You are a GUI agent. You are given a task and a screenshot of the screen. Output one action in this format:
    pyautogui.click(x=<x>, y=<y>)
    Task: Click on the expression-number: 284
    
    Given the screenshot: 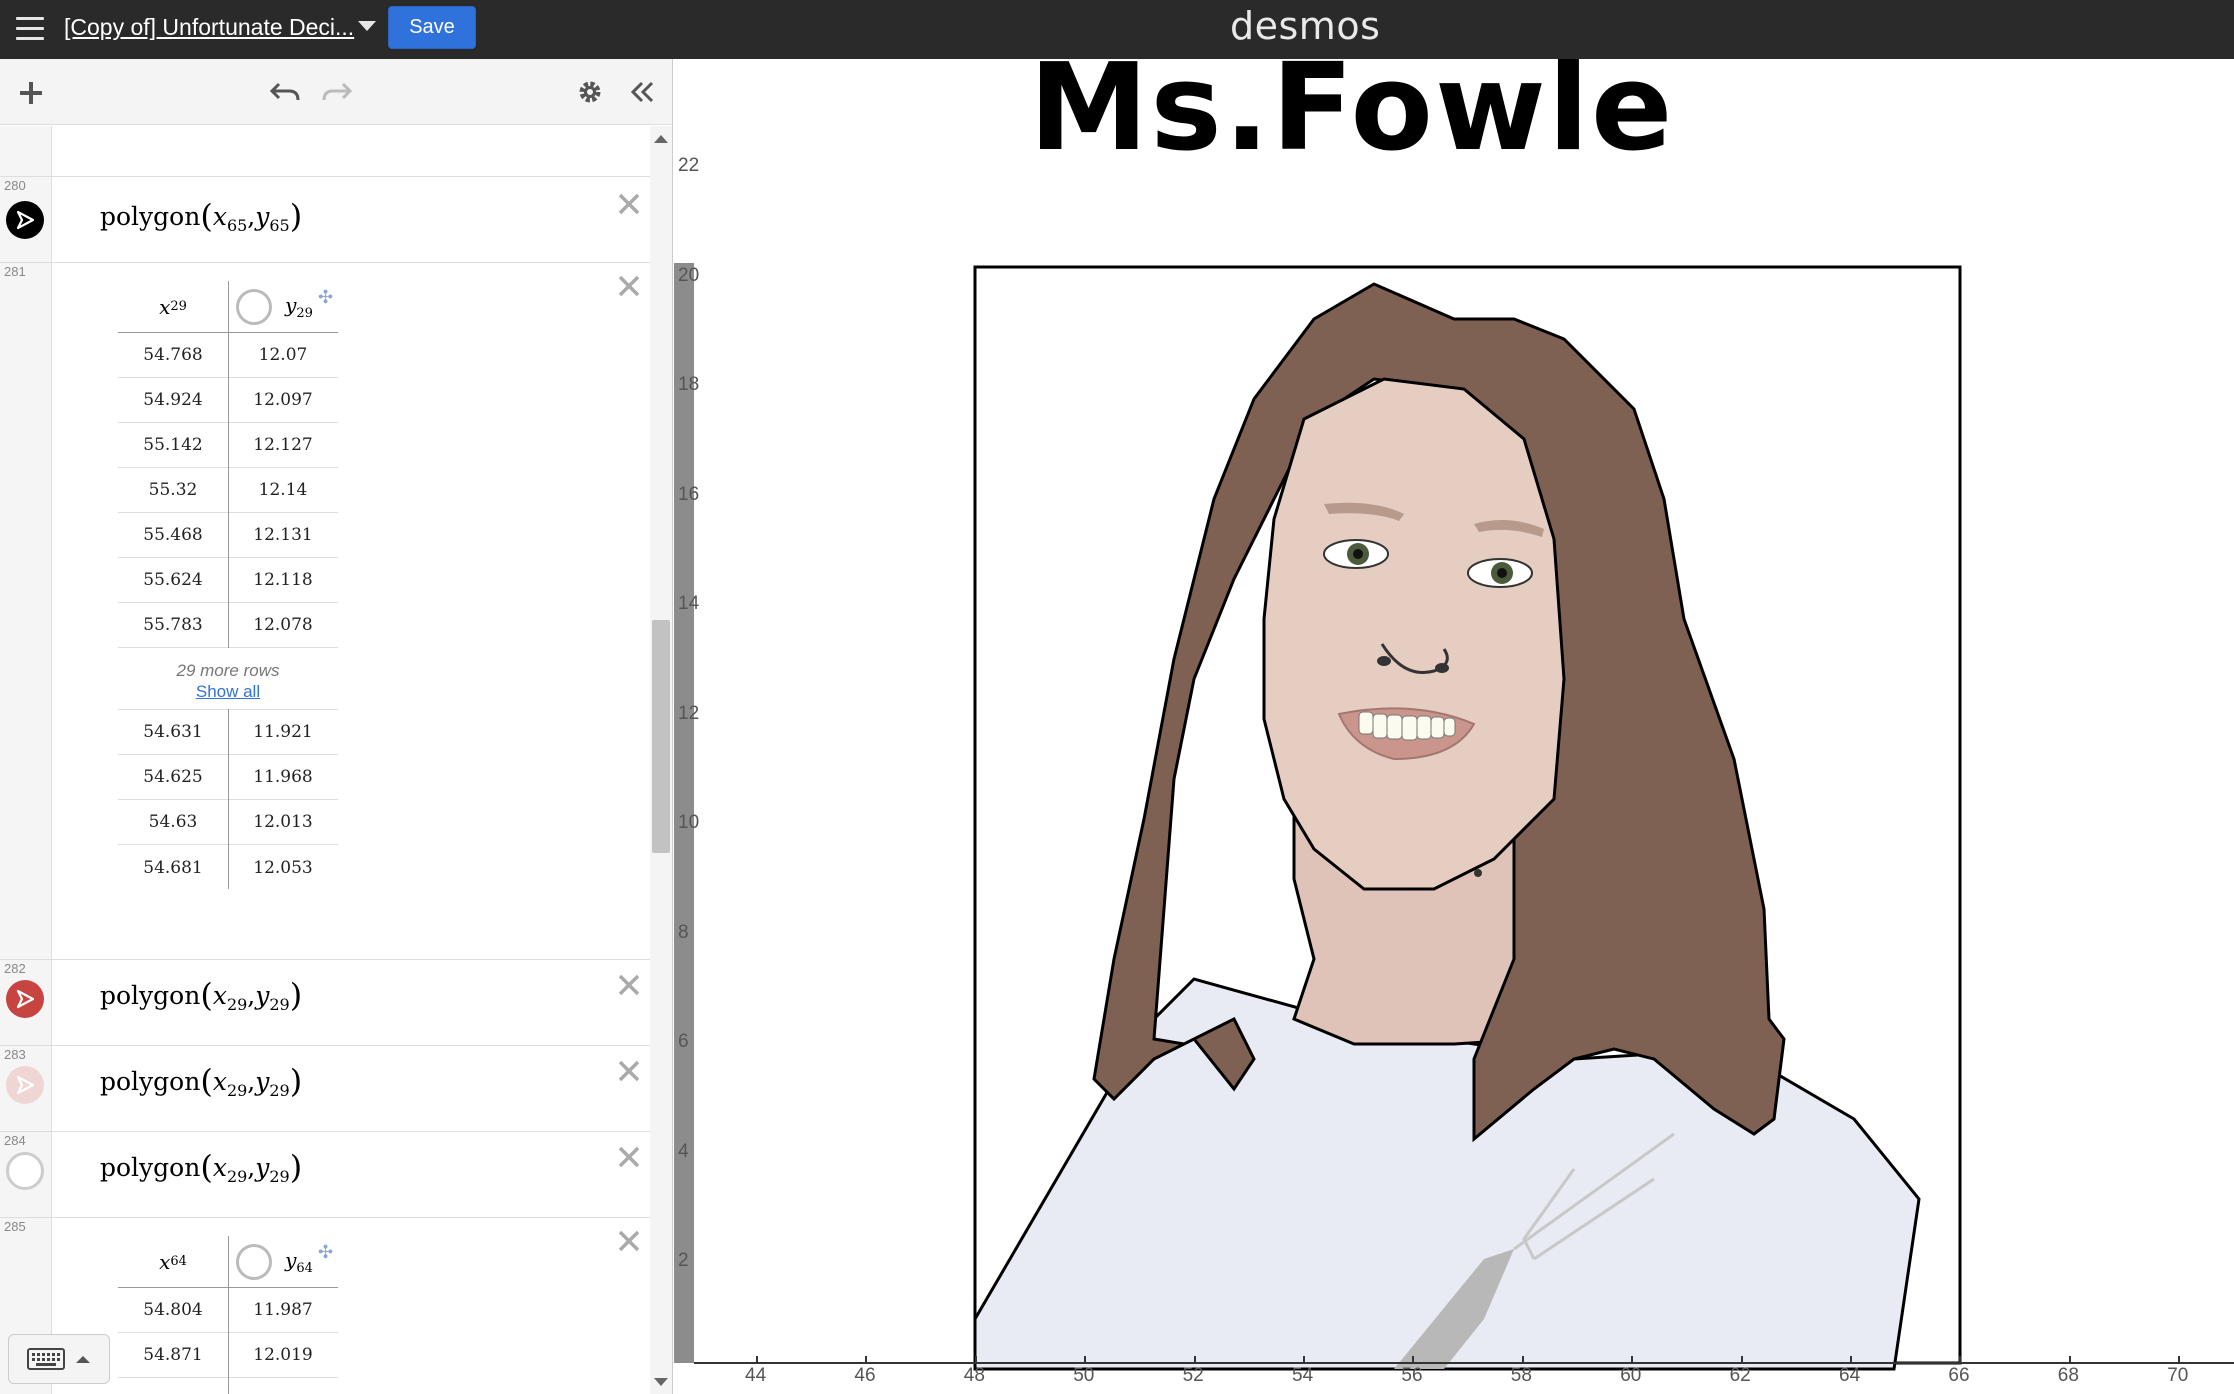 What is the action you would take?
    pyautogui.click(x=15, y=1140)
    